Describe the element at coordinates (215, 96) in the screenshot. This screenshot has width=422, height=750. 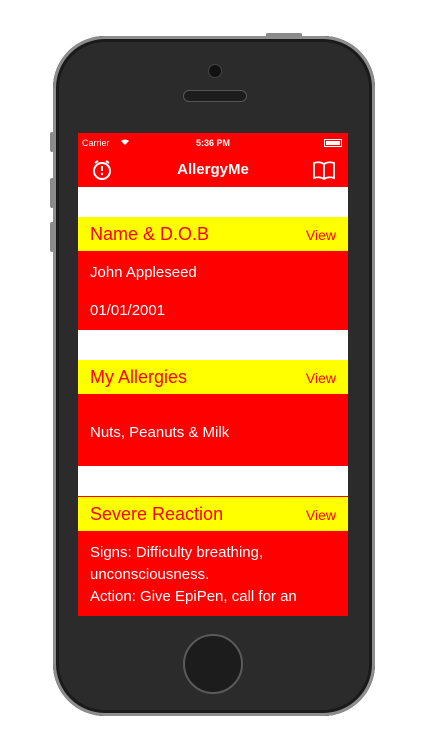
I see `earpiece-speaker` at that location.